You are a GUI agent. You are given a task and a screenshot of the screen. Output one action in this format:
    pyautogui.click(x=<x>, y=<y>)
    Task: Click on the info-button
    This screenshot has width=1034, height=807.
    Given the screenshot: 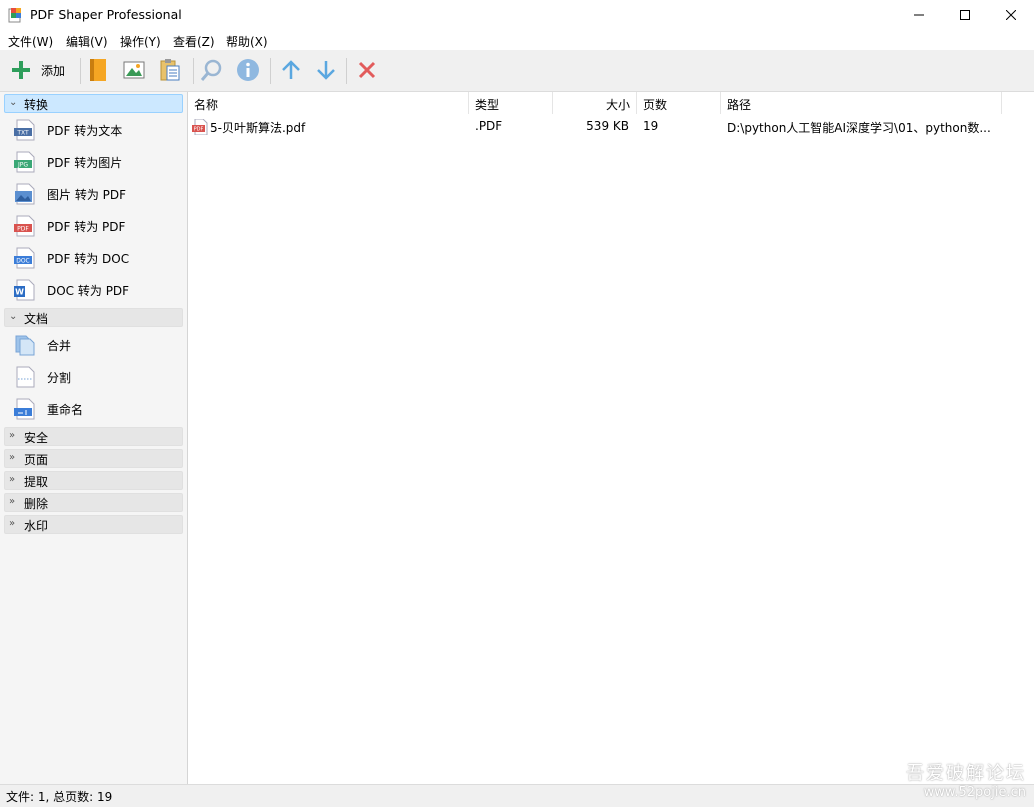 What is the action you would take?
    pyautogui.click(x=248, y=70)
    